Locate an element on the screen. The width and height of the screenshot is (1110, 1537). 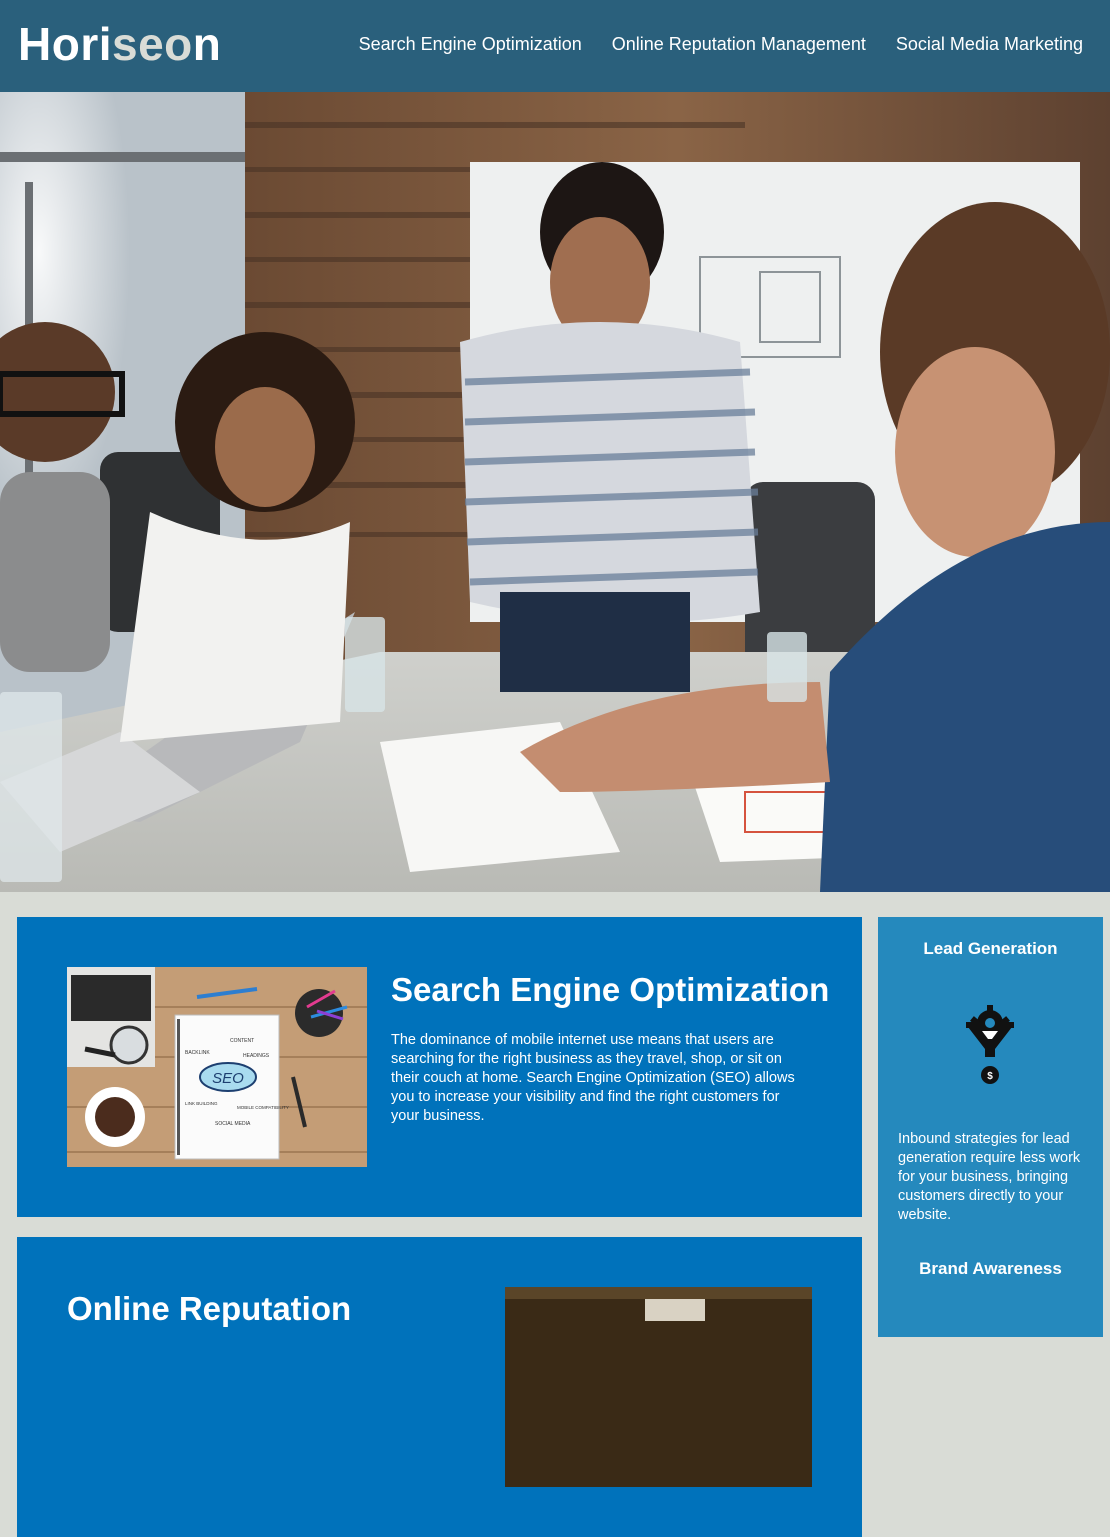
seo-word-headings: HEADINGS is located at coordinates (256, 1056).